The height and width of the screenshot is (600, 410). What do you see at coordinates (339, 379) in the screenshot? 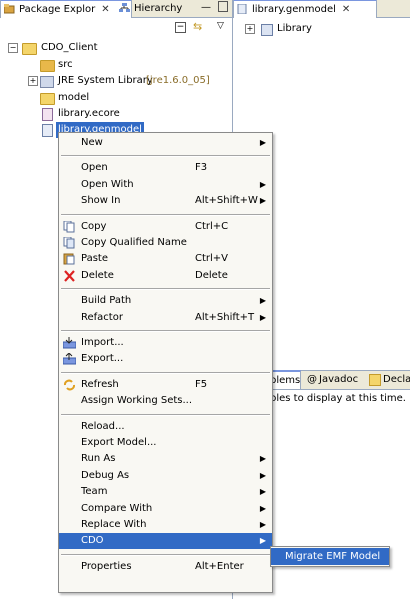
I see `tab-label: Javadoc` at bounding box center [339, 379].